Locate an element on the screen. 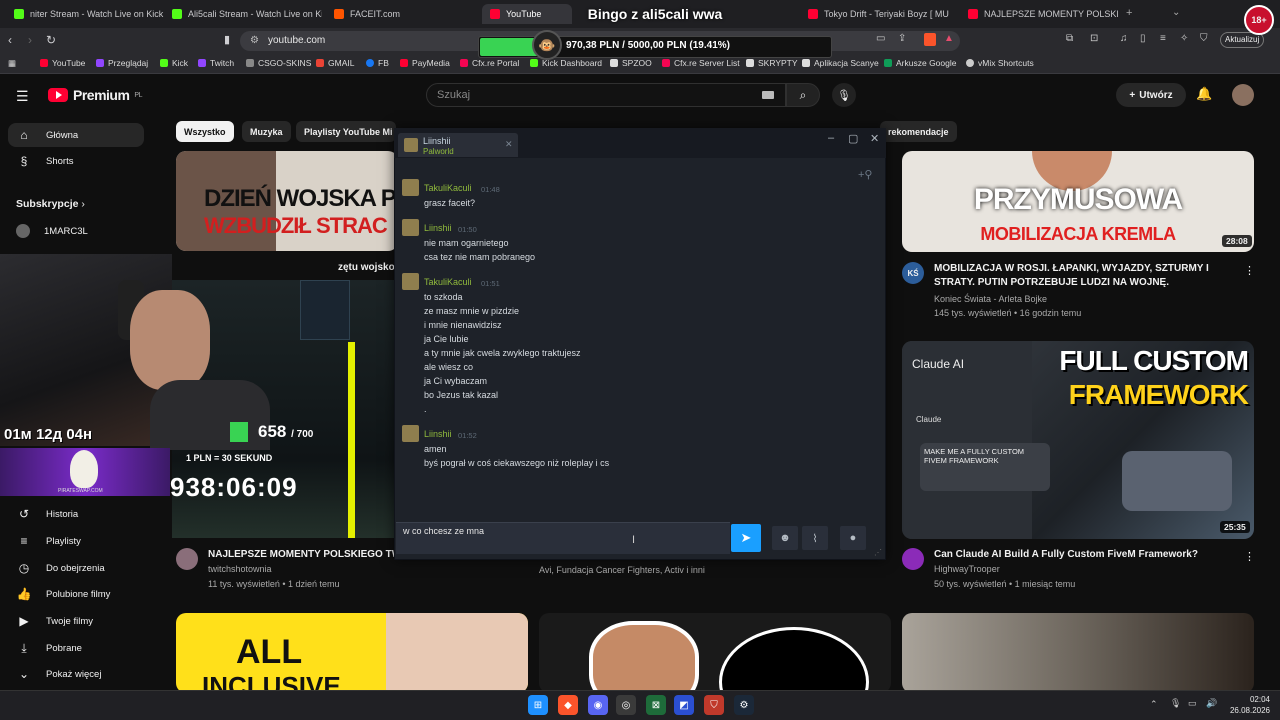 The height and width of the screenshot is (720, 1280). subscriptions-heading: Subskrypcje › is located at coordinates (50, 204).